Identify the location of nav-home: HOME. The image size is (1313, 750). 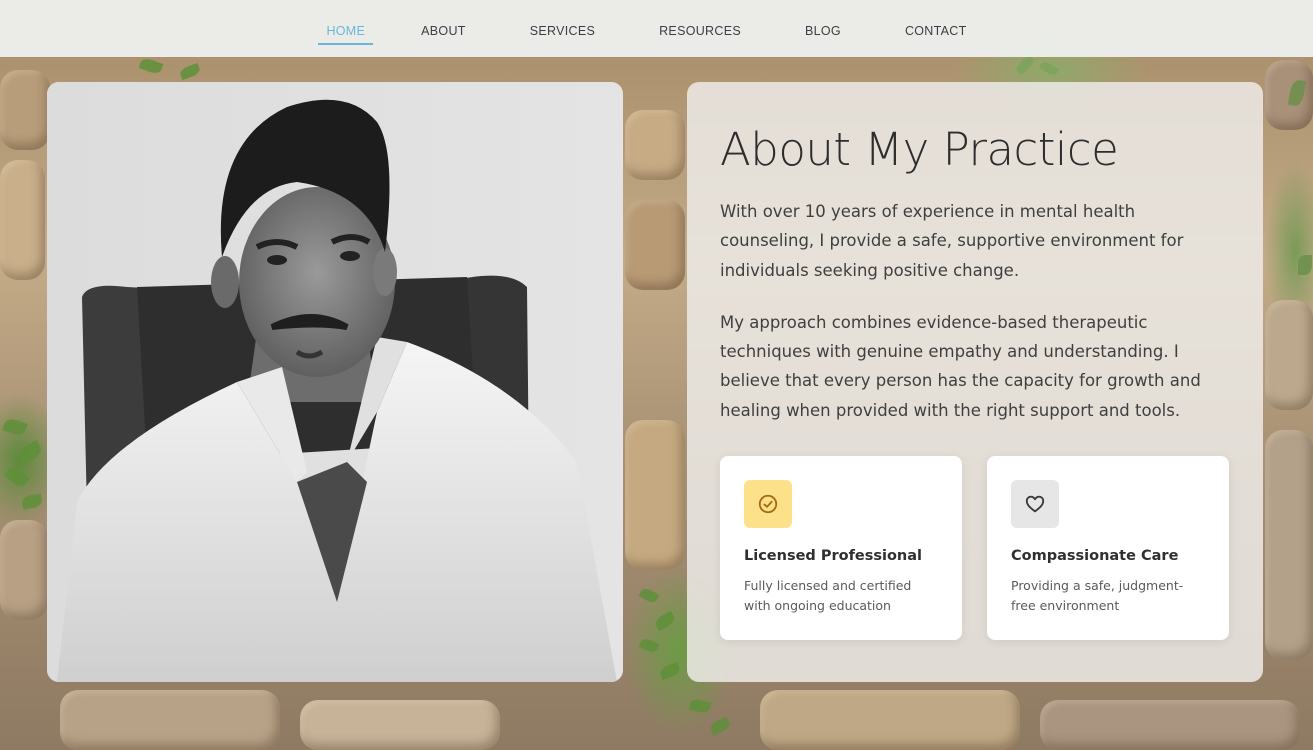
(345, 29).